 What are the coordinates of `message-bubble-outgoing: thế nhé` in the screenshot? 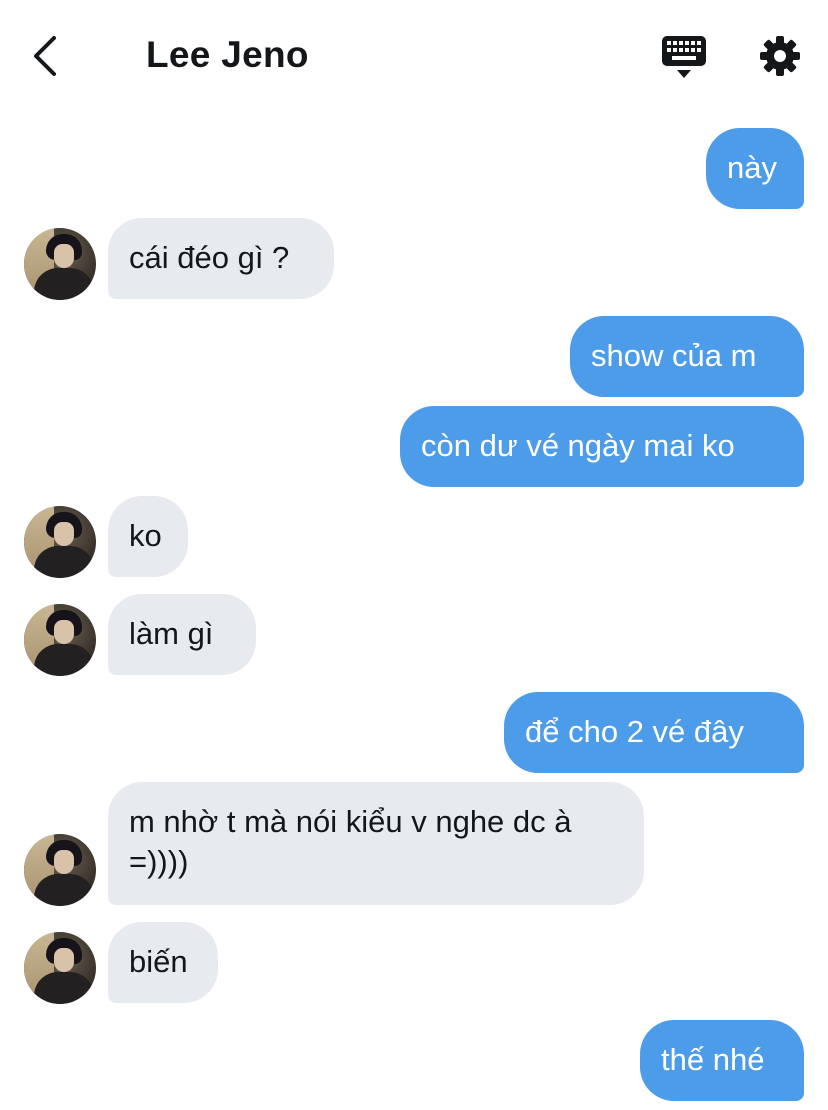 It's located at (722, 1060).